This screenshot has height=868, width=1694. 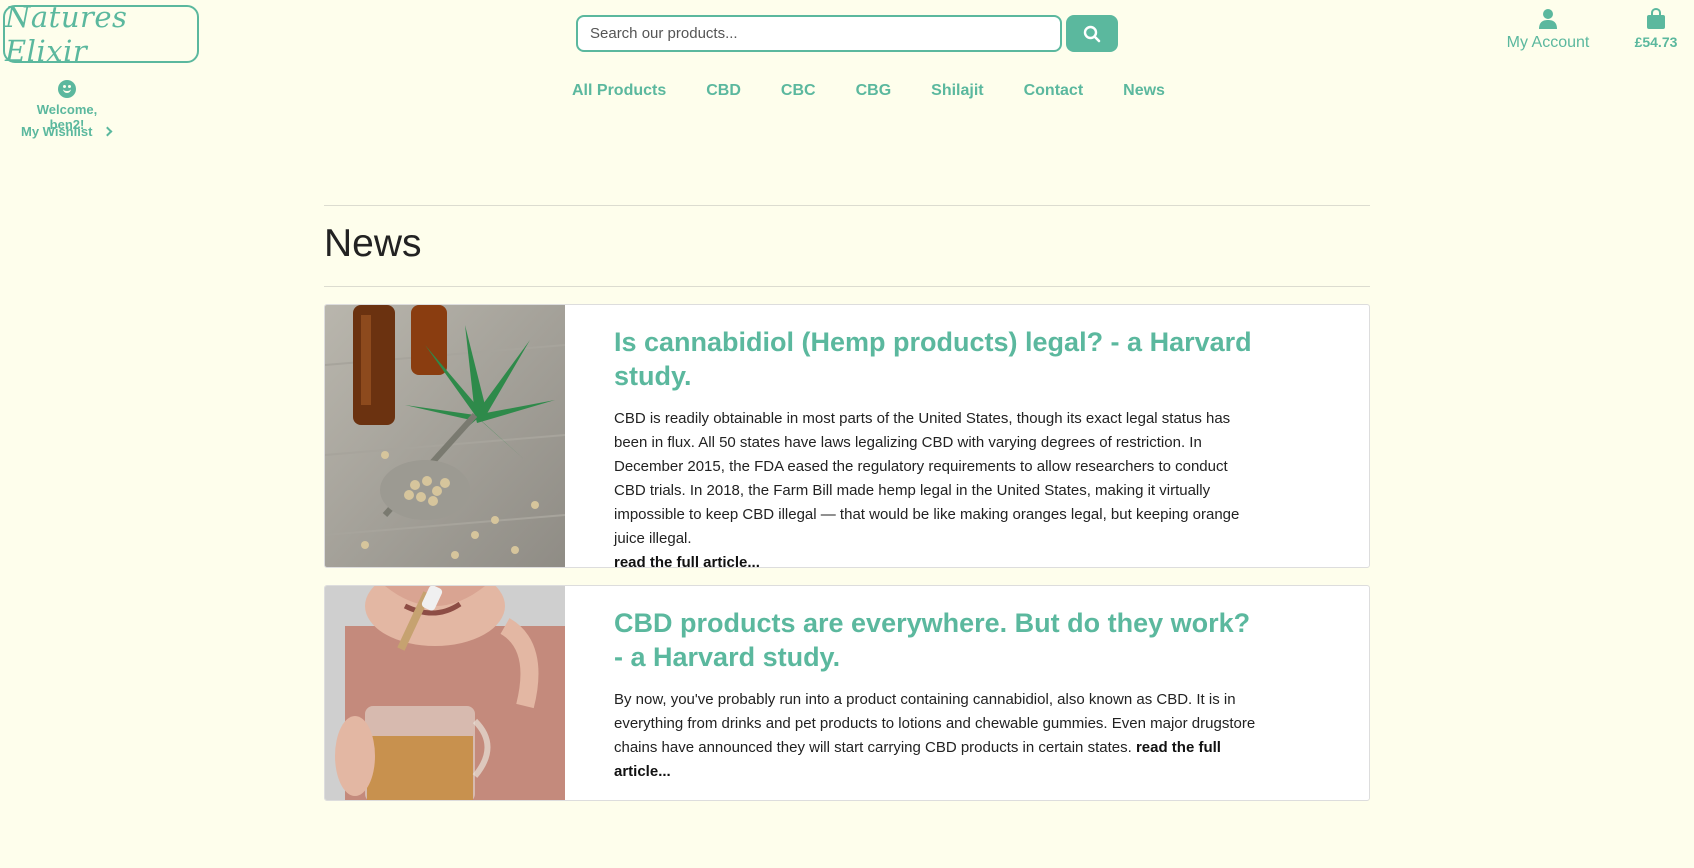 I want to click on wishlist-link: My Wishlist, so click(x=67, y=131).